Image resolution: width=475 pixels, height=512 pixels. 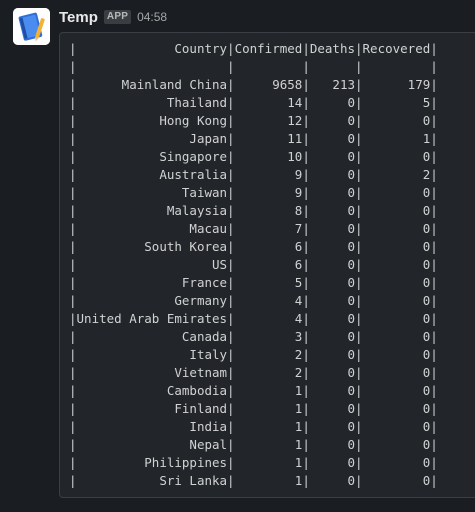 I want to click on cell-recovered: 5, so click(x=396, y=102).